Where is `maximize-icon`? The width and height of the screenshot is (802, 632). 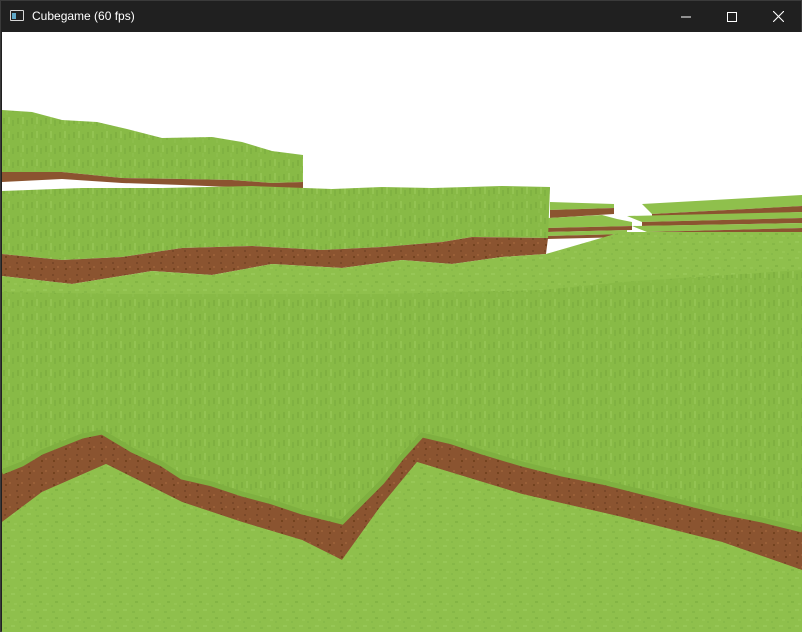 maximize-icon is located at coordinates (732, 16).